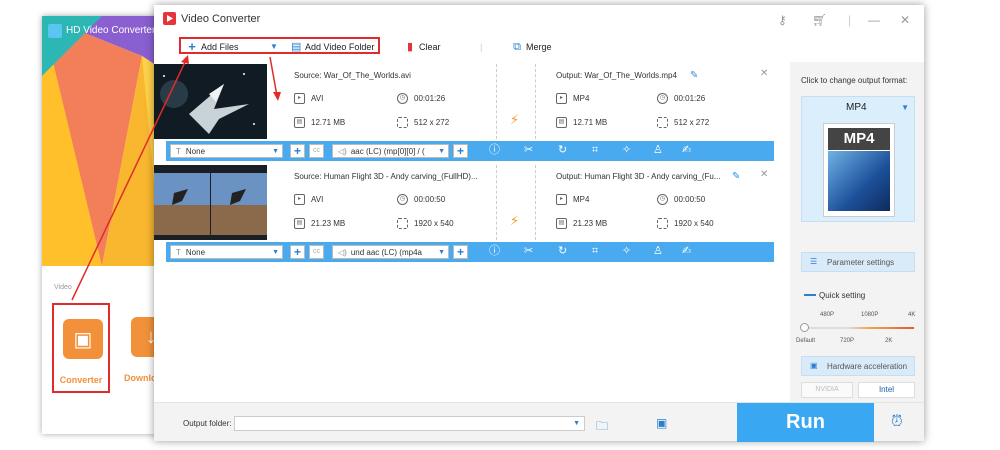 The height and width of the screenshot is (450, 1000). What do you see at coordinates (814, 261) in the screenshot?
I see `sliders-icon: ☰` at bounding box center [814, 261].